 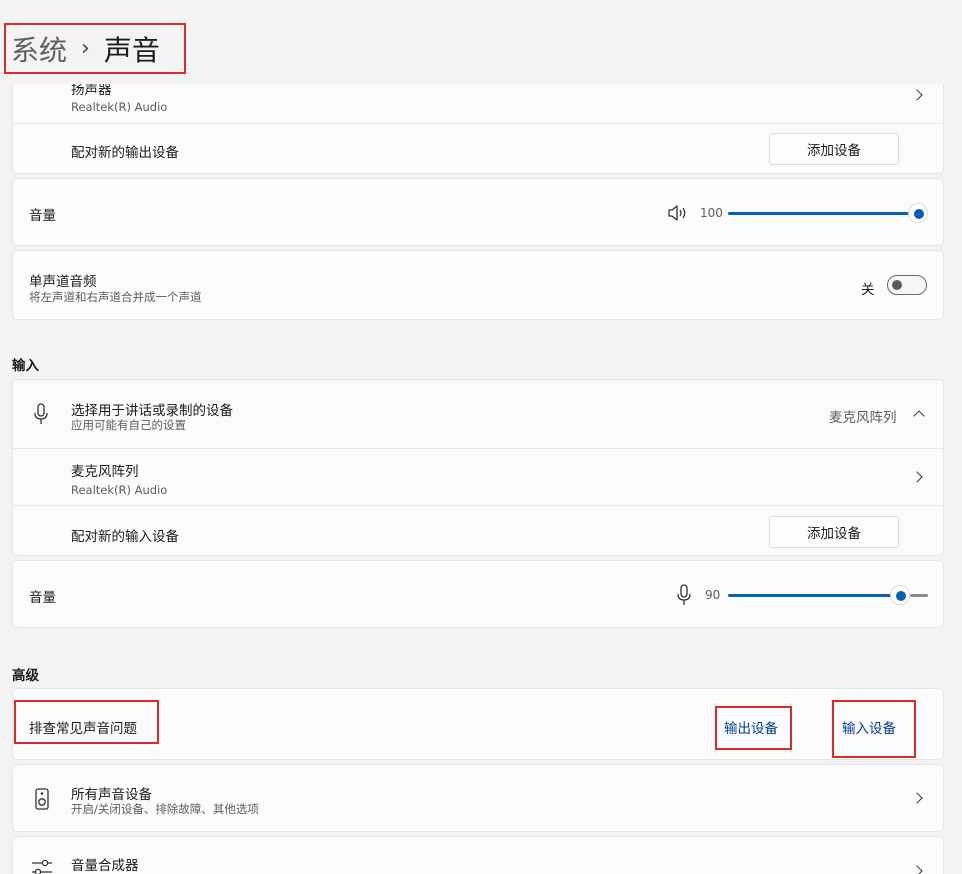 I want to click on input-volume-slider-rest, so click(x=919, y=595).